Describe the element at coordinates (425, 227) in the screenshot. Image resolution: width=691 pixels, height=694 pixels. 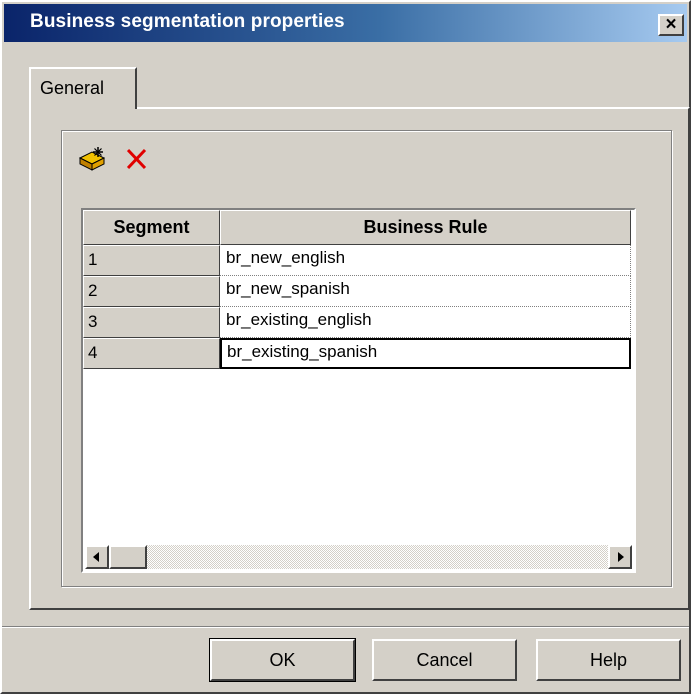
I see `column-header-business-rule: Business Rule` at that location.